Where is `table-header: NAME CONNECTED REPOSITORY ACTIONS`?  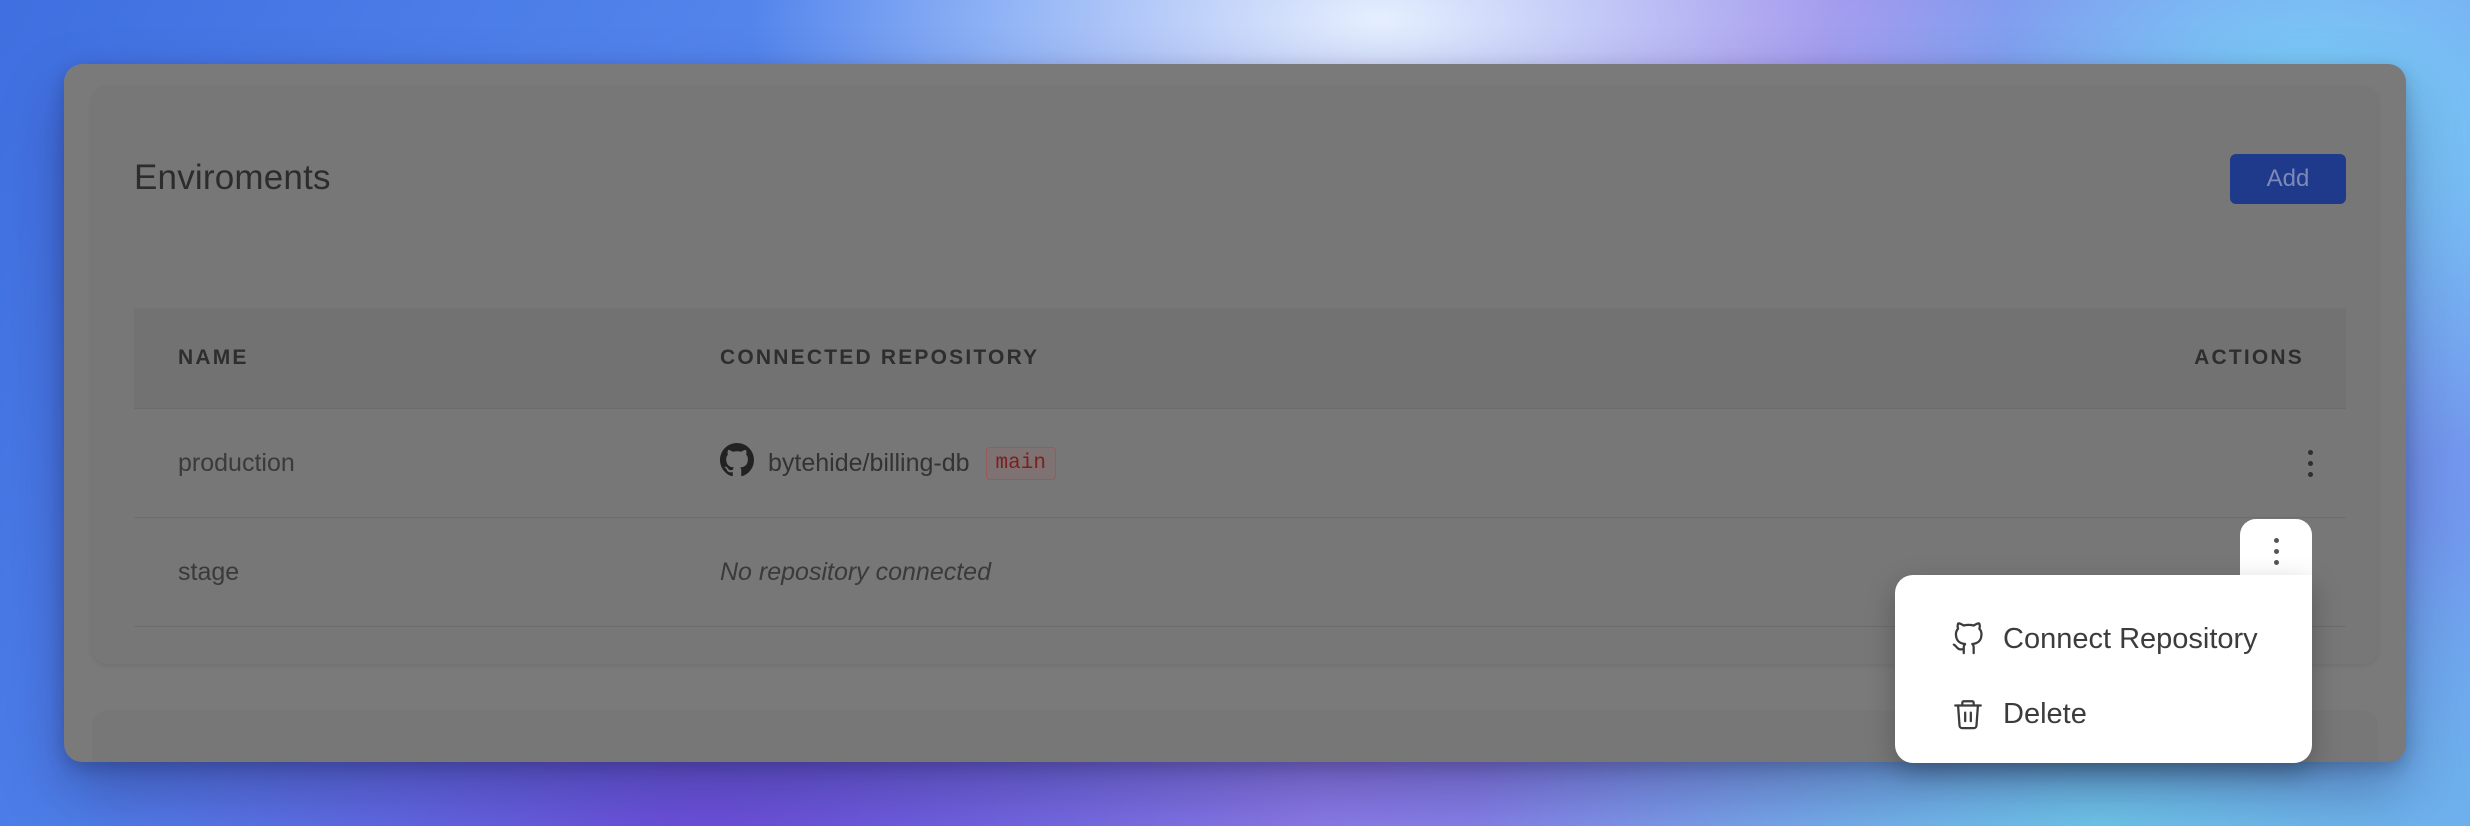 table-header: NAME CONNECTED REPOSITORY ACTIONS is located at coordinates (1240, 358).